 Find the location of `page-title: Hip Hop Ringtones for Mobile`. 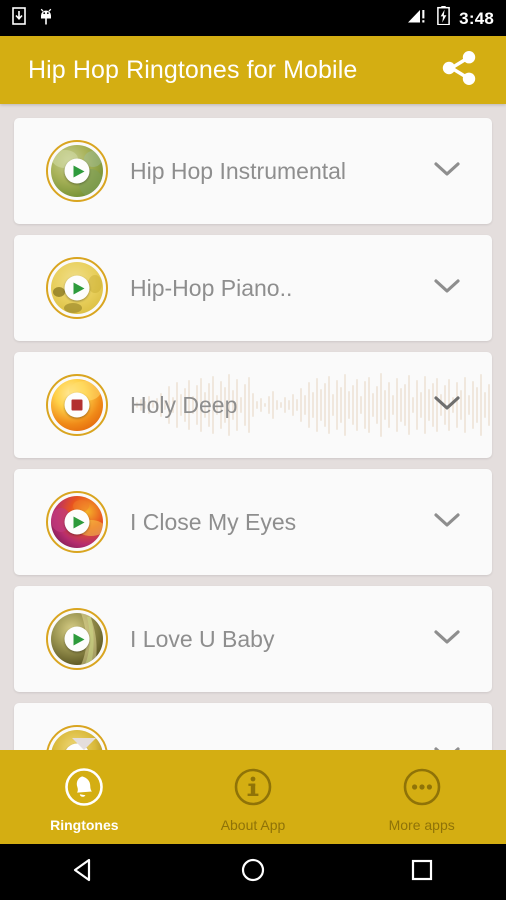

page-title: Hip Hop Ringtones for Mobile is located at coordinates (193, 69).